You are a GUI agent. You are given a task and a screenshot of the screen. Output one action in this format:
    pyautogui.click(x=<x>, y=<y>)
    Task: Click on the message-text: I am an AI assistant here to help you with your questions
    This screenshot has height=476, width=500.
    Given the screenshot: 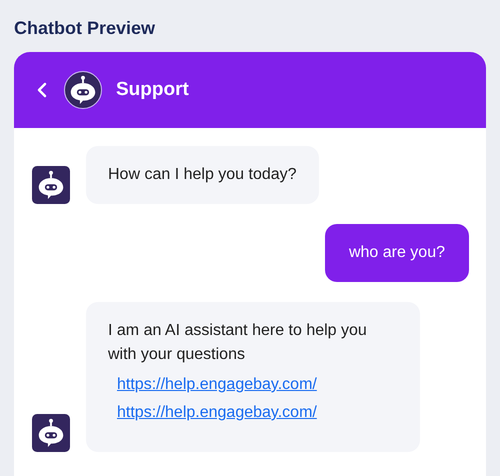 What is the action you would take?
    pyautogui.click(x=238, y=343)
    